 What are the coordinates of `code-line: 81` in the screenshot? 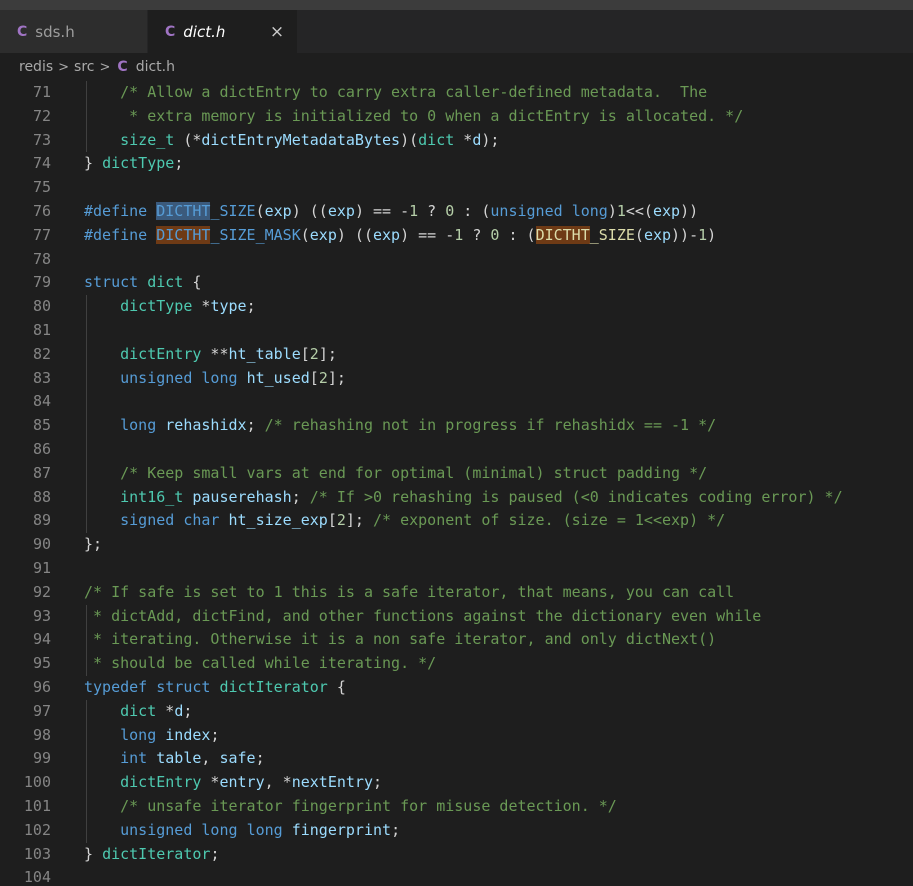 It's located at (456, 330).